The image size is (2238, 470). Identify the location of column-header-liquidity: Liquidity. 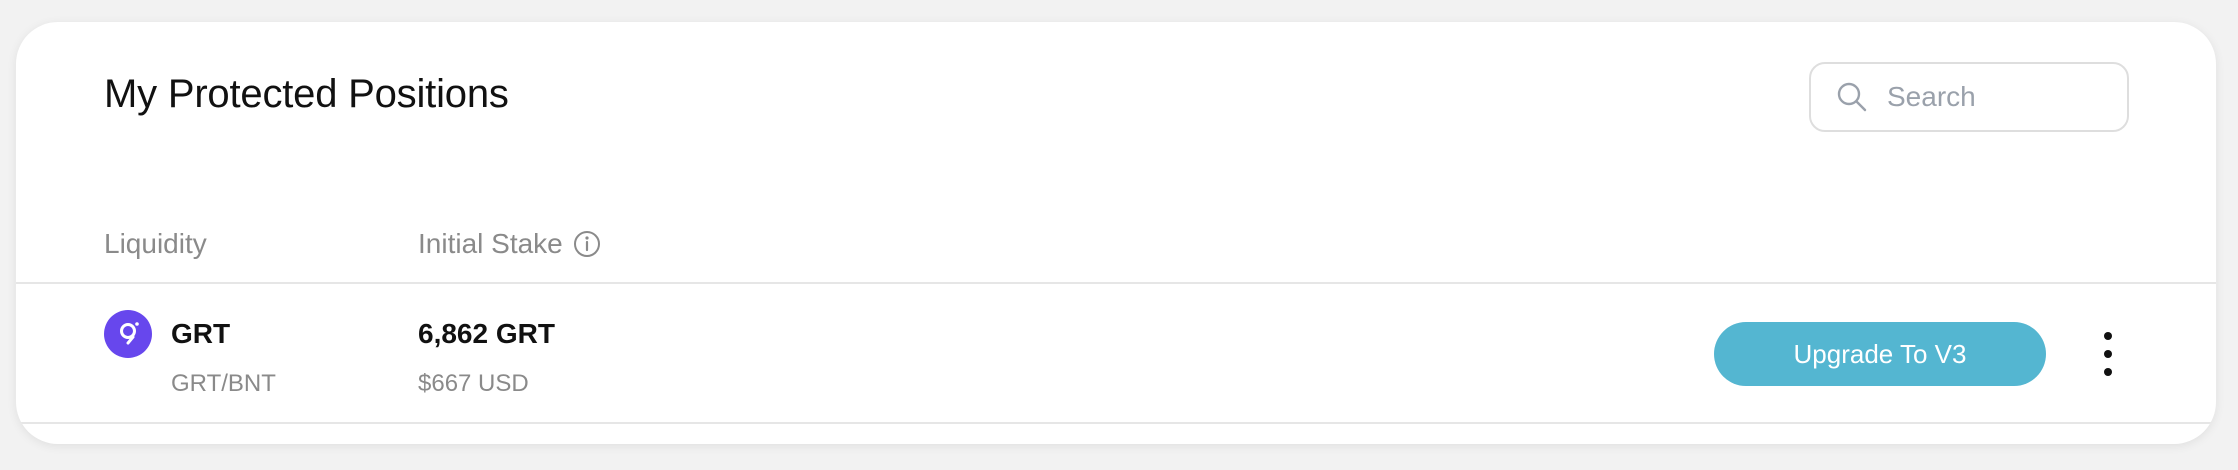
(155, 244).